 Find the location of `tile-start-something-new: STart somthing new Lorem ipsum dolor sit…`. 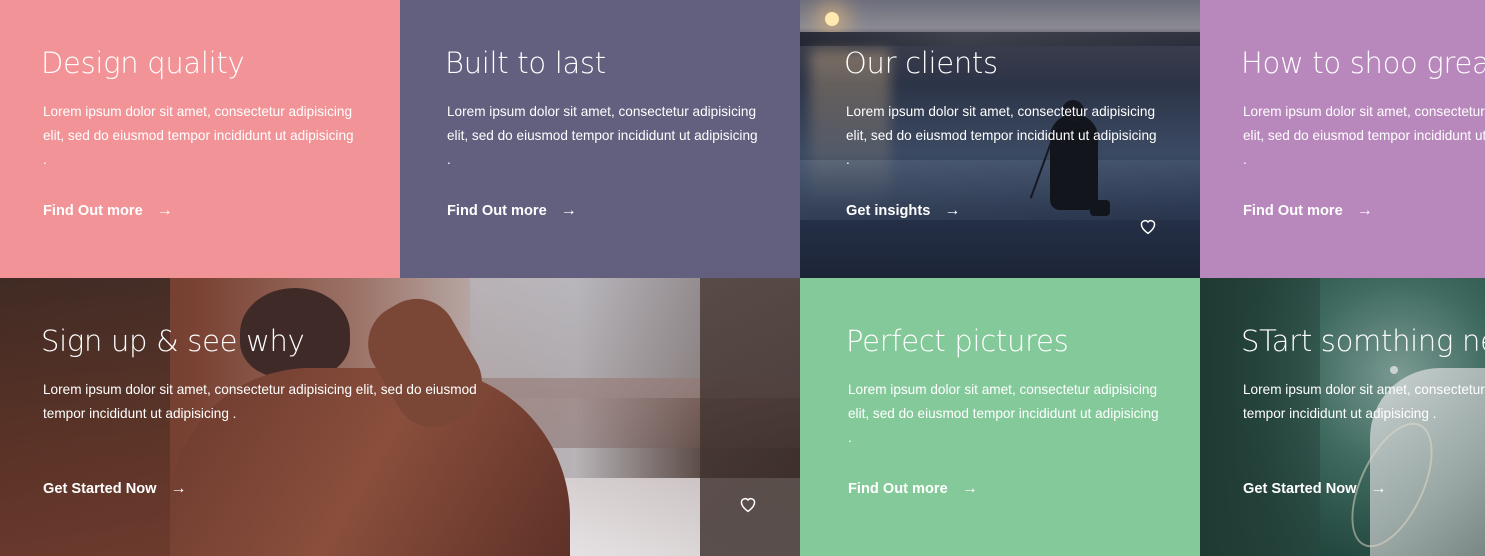

tile-start-something-new: STart somthing new Lorem ipsum dolor sit… is located at coordinates (1342, 417).